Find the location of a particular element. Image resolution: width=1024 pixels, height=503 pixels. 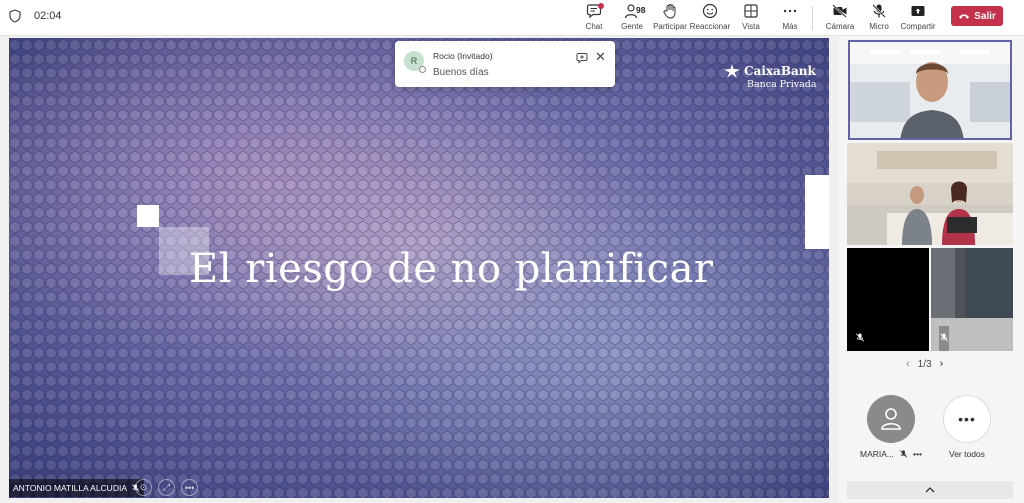

participant-avatar is located at coordinates (891, 419).